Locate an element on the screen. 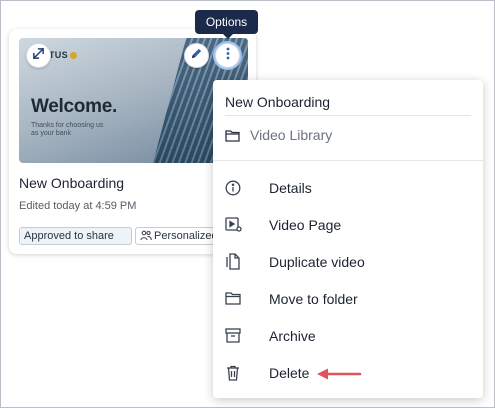  trash-icon is located at coordinates (233, 373).